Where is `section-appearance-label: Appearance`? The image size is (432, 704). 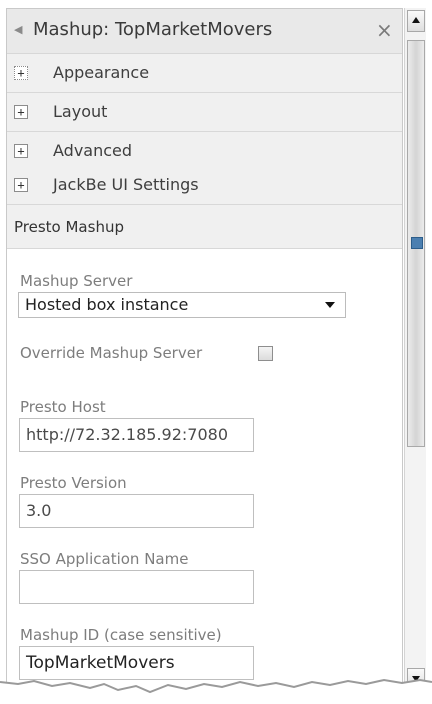
section-appearance-label: Appearance is located at coordinates (101, 72).